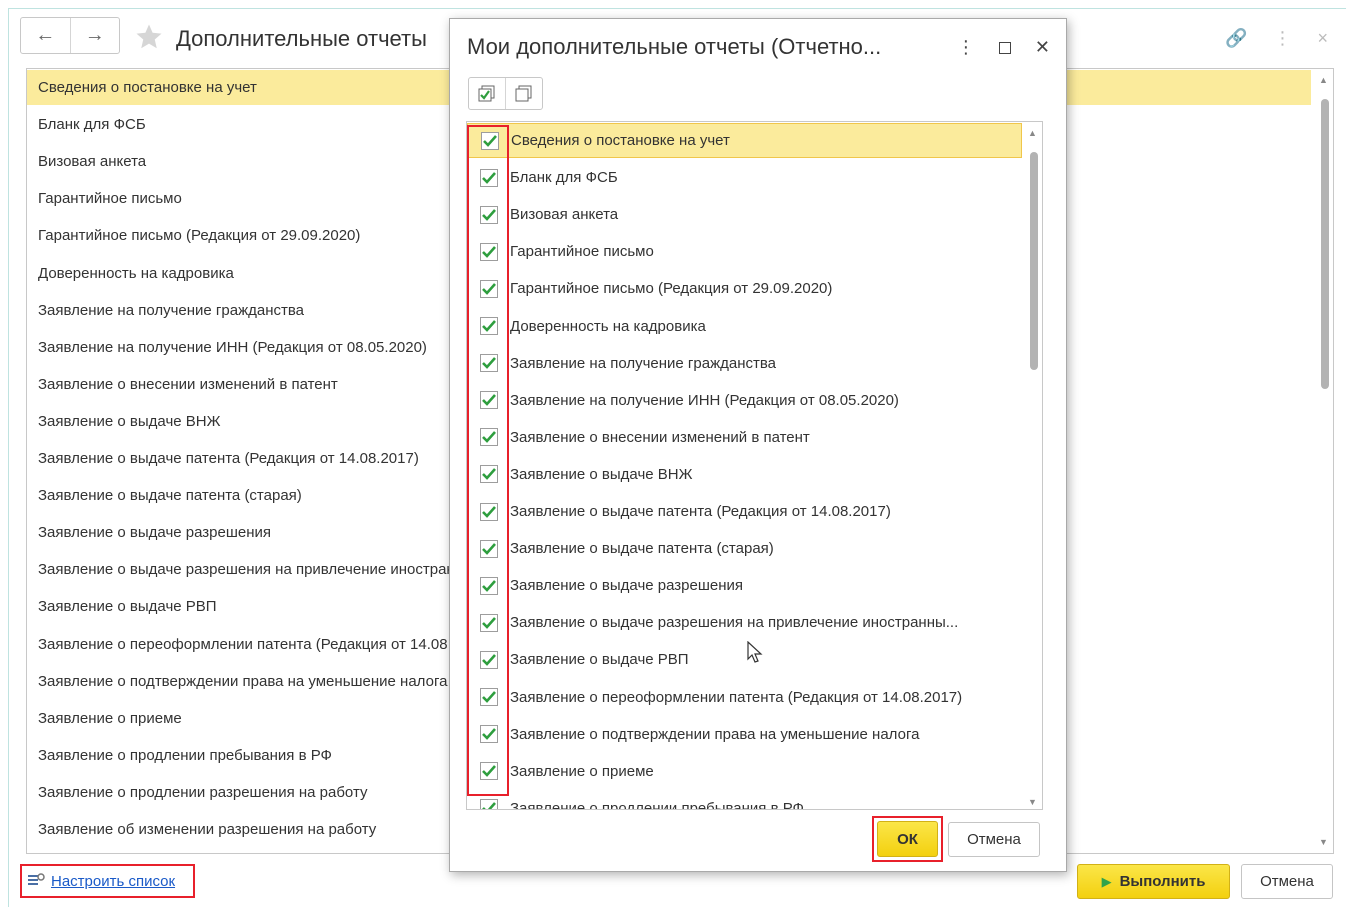 This screenshot has height=907, width=1346. What do you see at coordinates (1322, 38) in the screenshot?
I see `close-icon: ×` at bounding box center [1322, 38].